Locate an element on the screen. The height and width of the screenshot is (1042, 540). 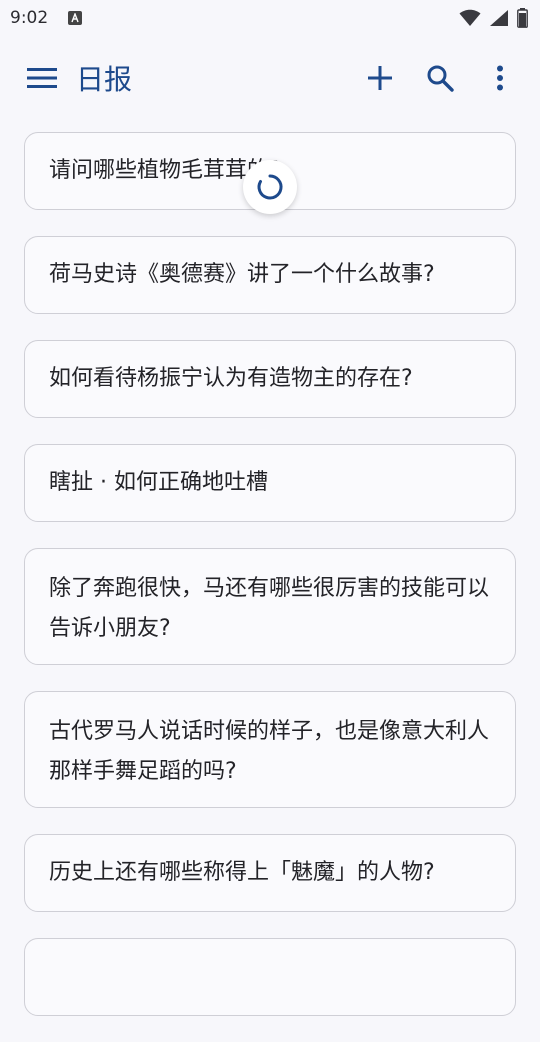
add-button is located at coordinates (380, 78).